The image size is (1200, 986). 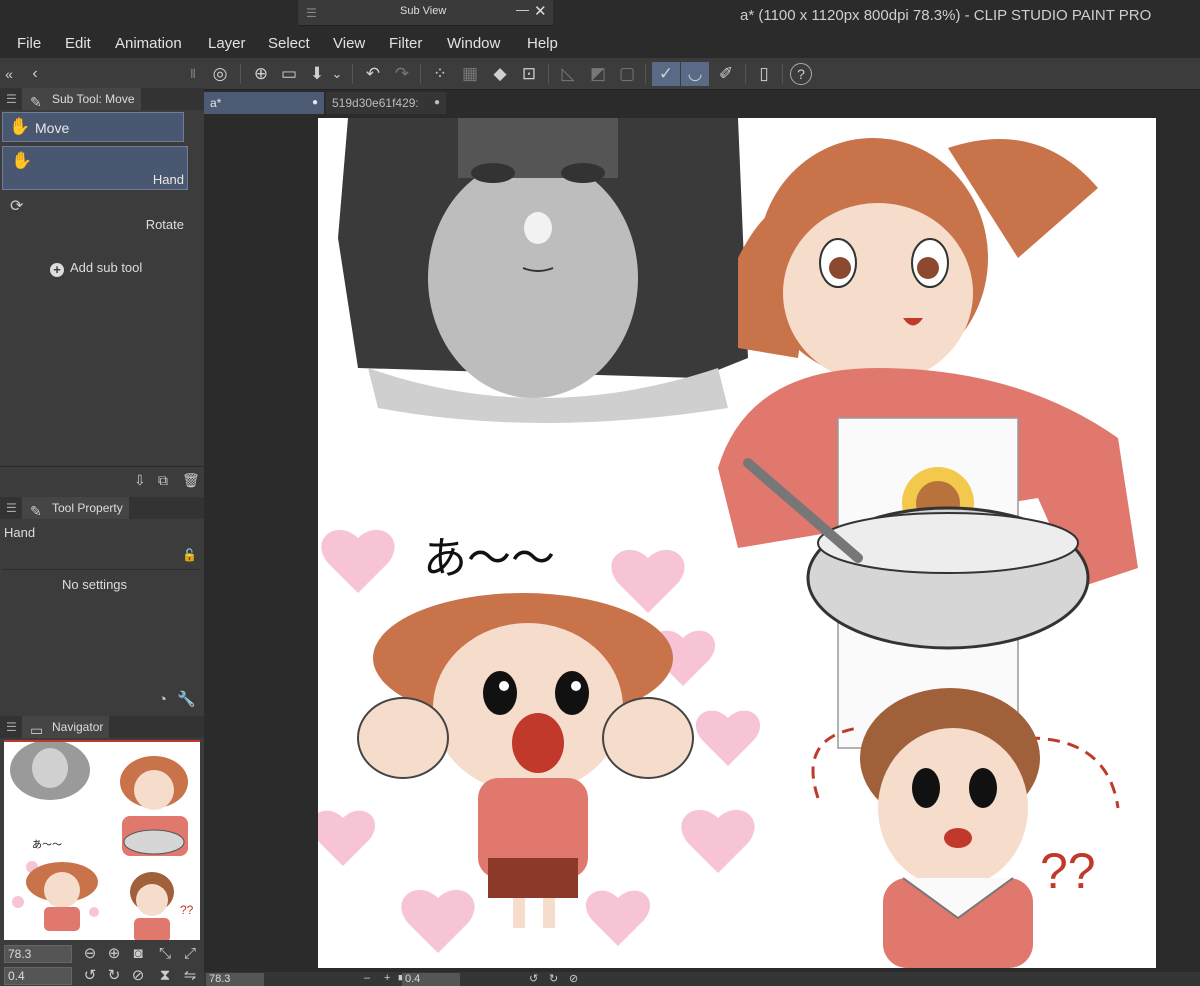 I want to click on tool-property-name: Hand, so click(x=20, y=532).